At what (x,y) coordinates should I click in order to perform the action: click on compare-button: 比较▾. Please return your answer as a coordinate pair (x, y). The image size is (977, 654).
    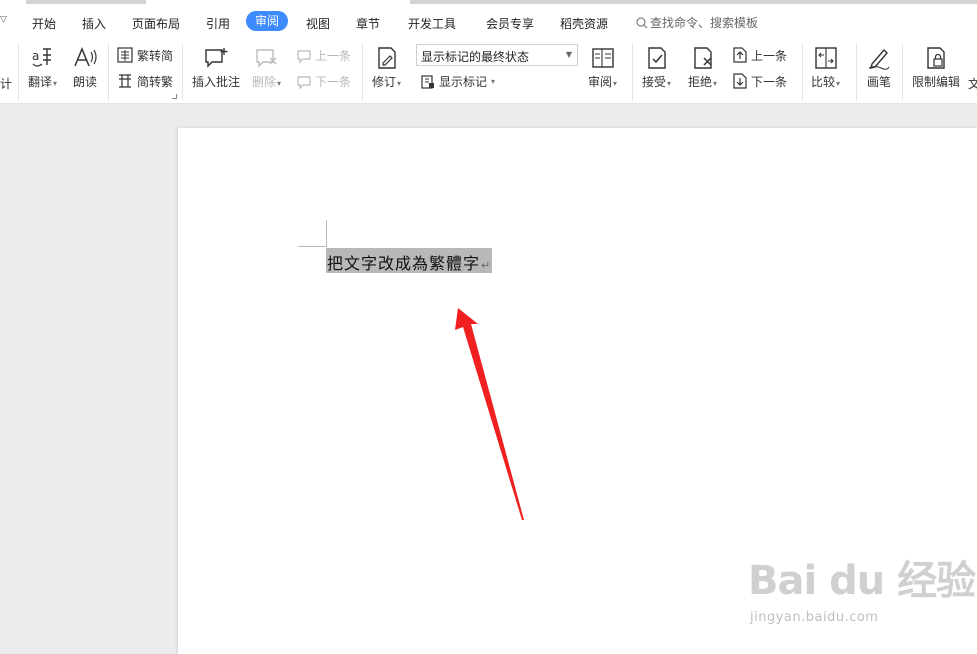
    Looking at the image, I should click on (825, 68).